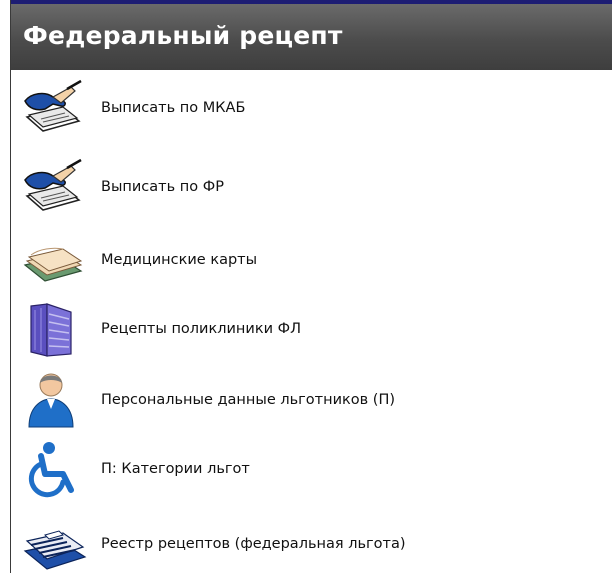 The height and width of the screenshot is (574, 612). Describe the element at coordinates (306, 108) in the screenshot. I see `menu-item-write-mkab: Выписать по МКАБ` at that location.